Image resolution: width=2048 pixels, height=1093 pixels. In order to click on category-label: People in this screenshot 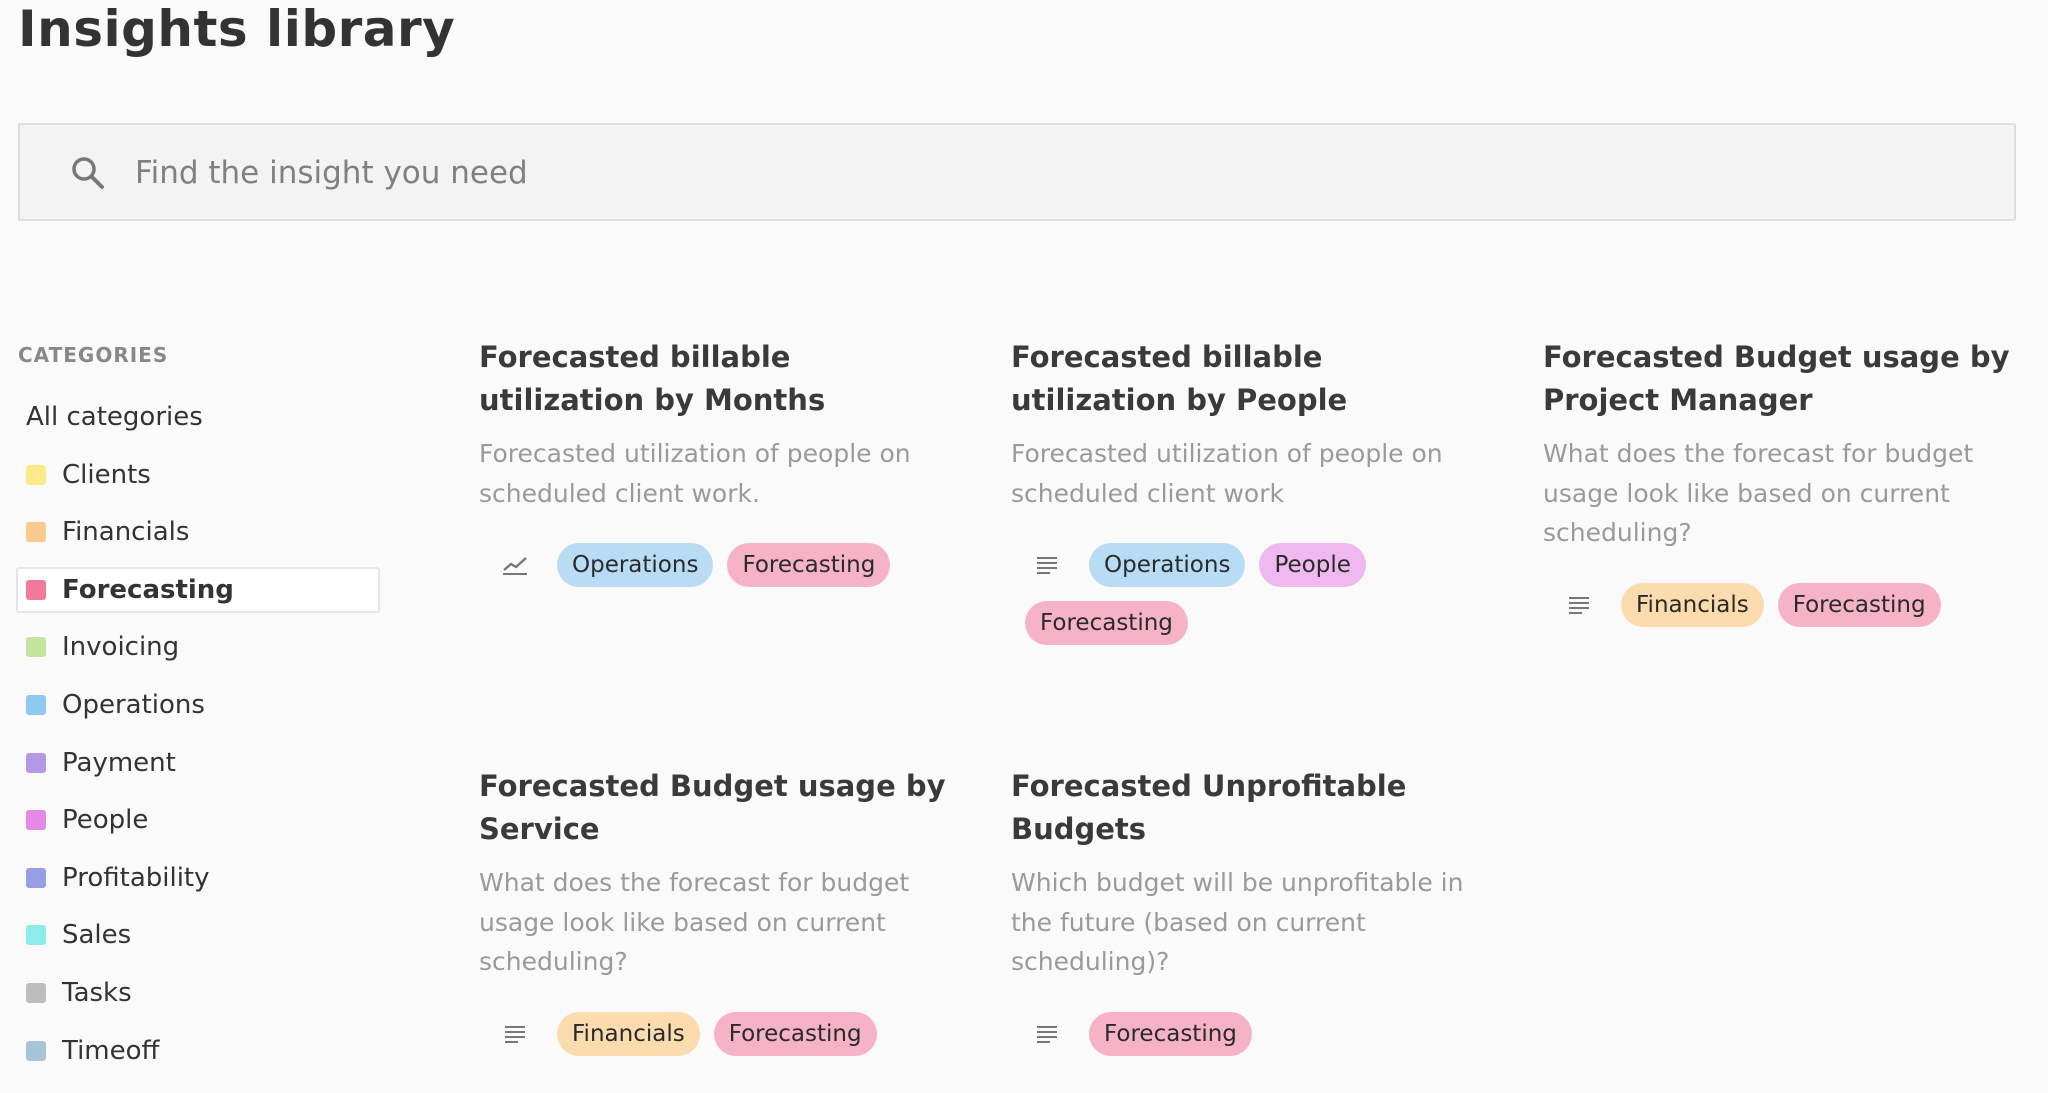, I will do `click(105, 820)`.